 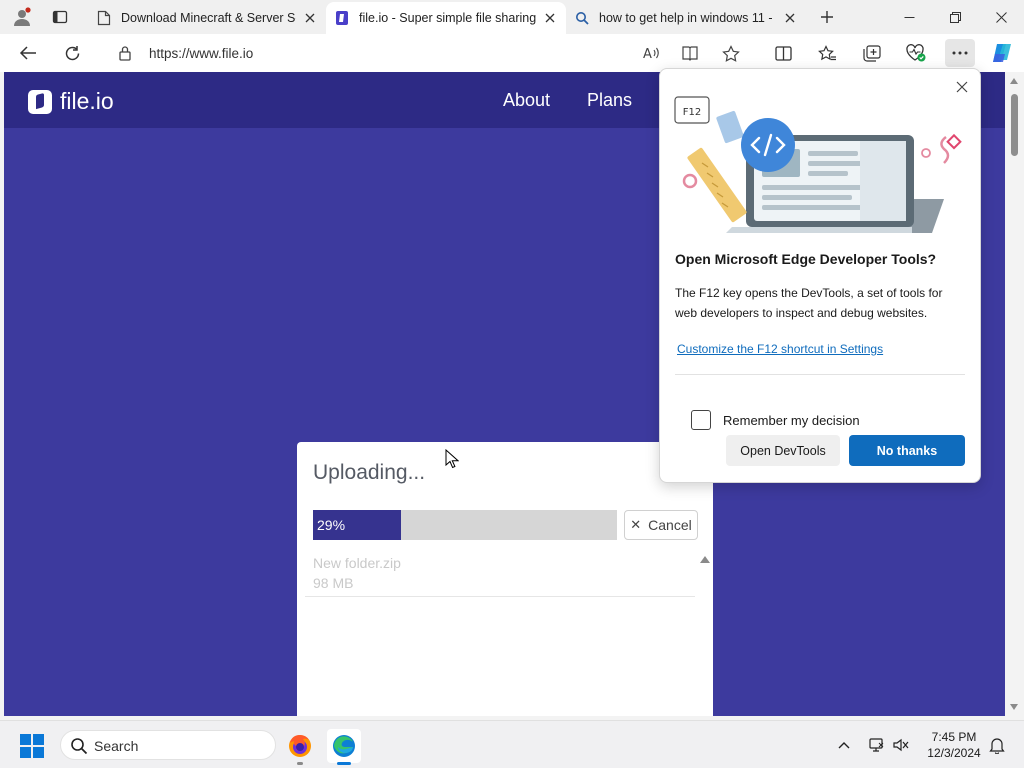 I want to click on file-size: 98 MB, so click(x=333, y=583).